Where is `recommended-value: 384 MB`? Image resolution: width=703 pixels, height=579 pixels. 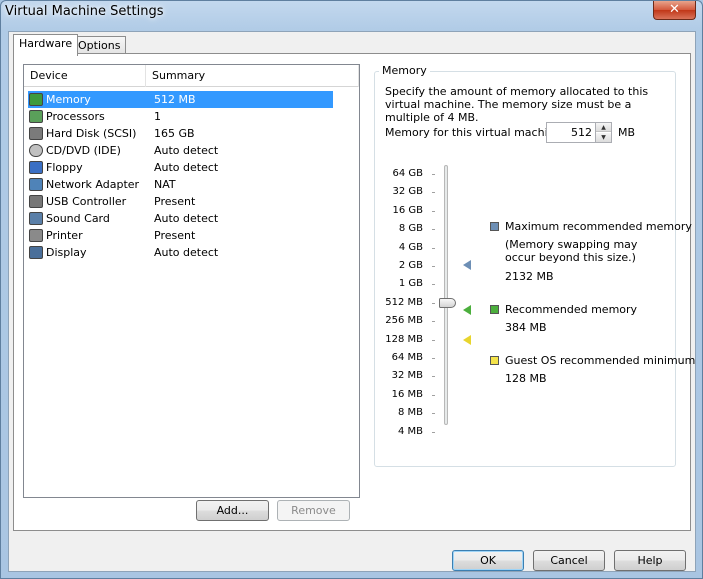
recommended-value: 384 MB is located at coordinates (526, 327).